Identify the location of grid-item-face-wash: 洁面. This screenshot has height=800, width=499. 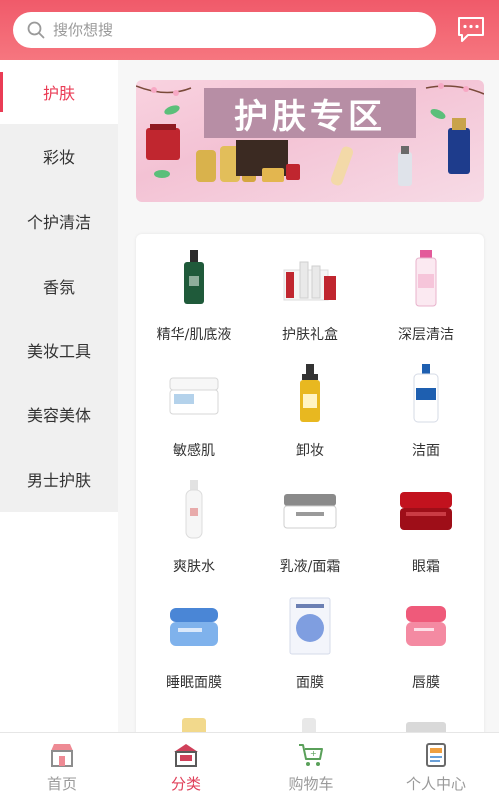
(426, 408).